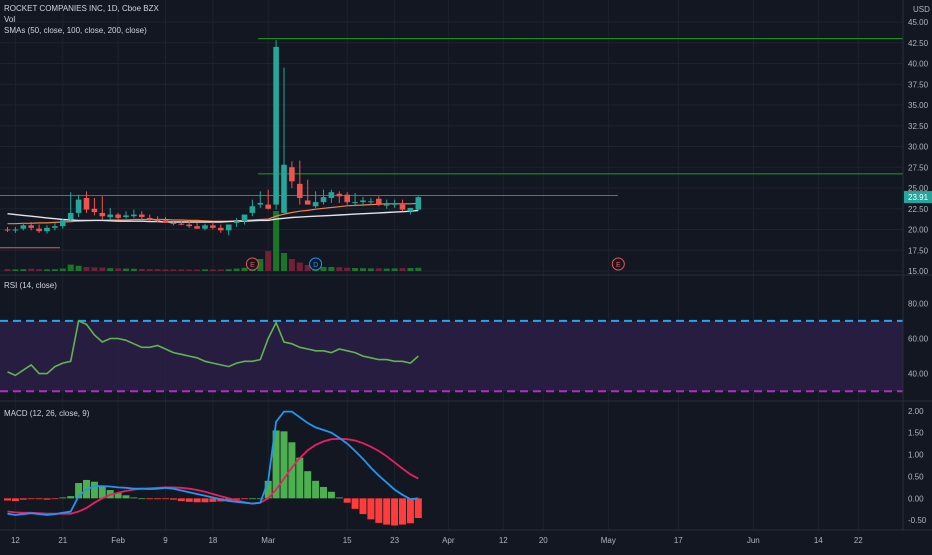 This screenshot has height=555, width=932. Describe the element at coordinates (918, 84) in the screenshot. I see `price-tick-label: 37.50` at that location.